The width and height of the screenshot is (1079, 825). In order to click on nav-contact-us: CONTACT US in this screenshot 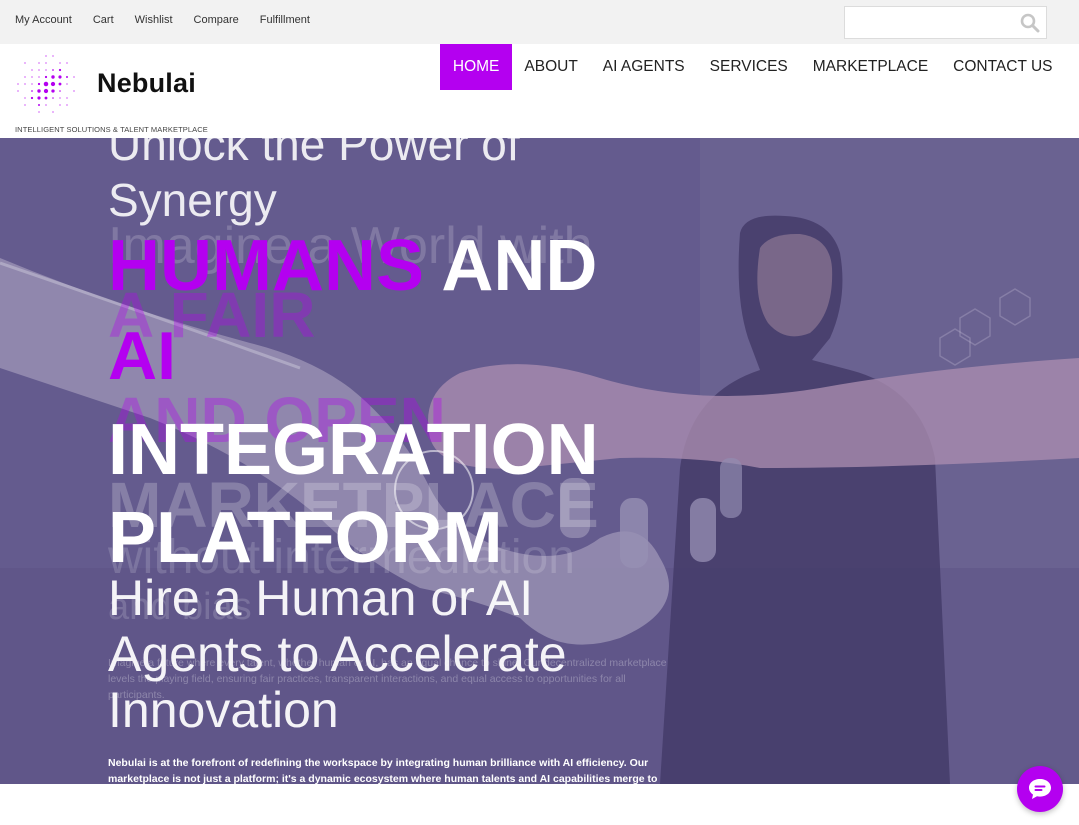, I will do `click(1003, 67)`.